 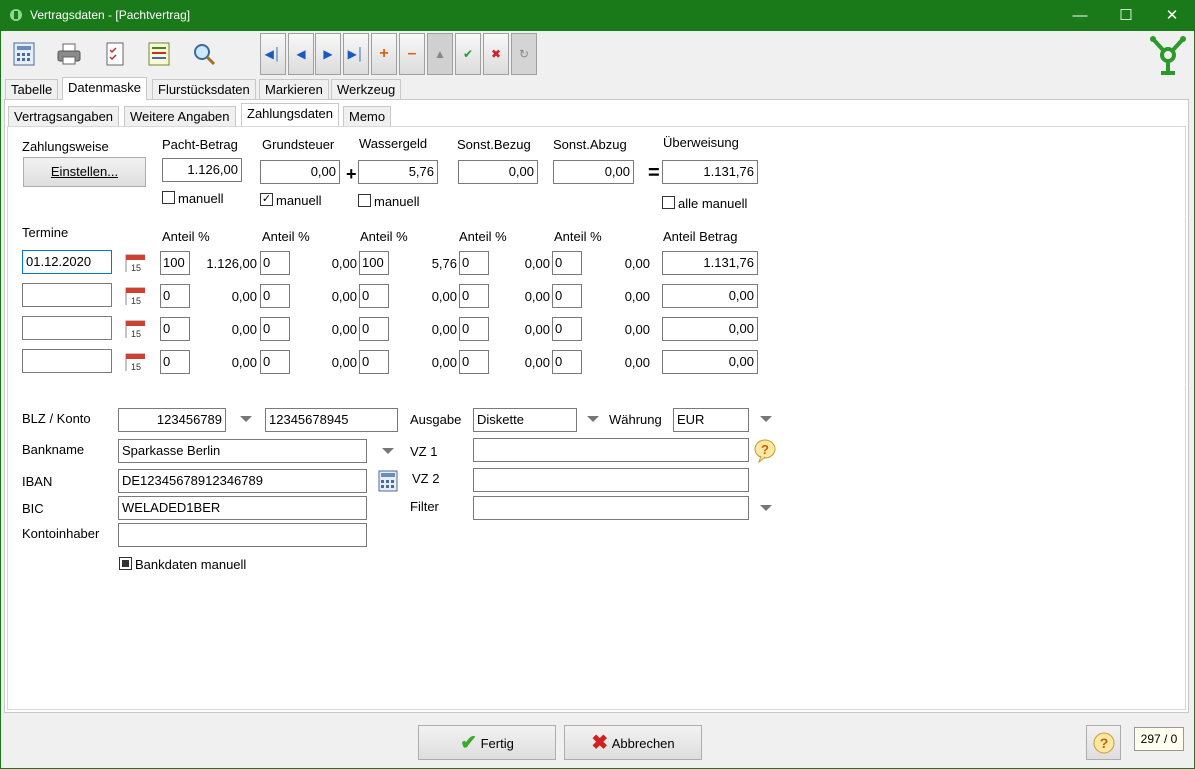 What do you see at coordinates (328, 54) in the screenshot?
I see `next-record-button: ▶` at bounding box center [328, 54].